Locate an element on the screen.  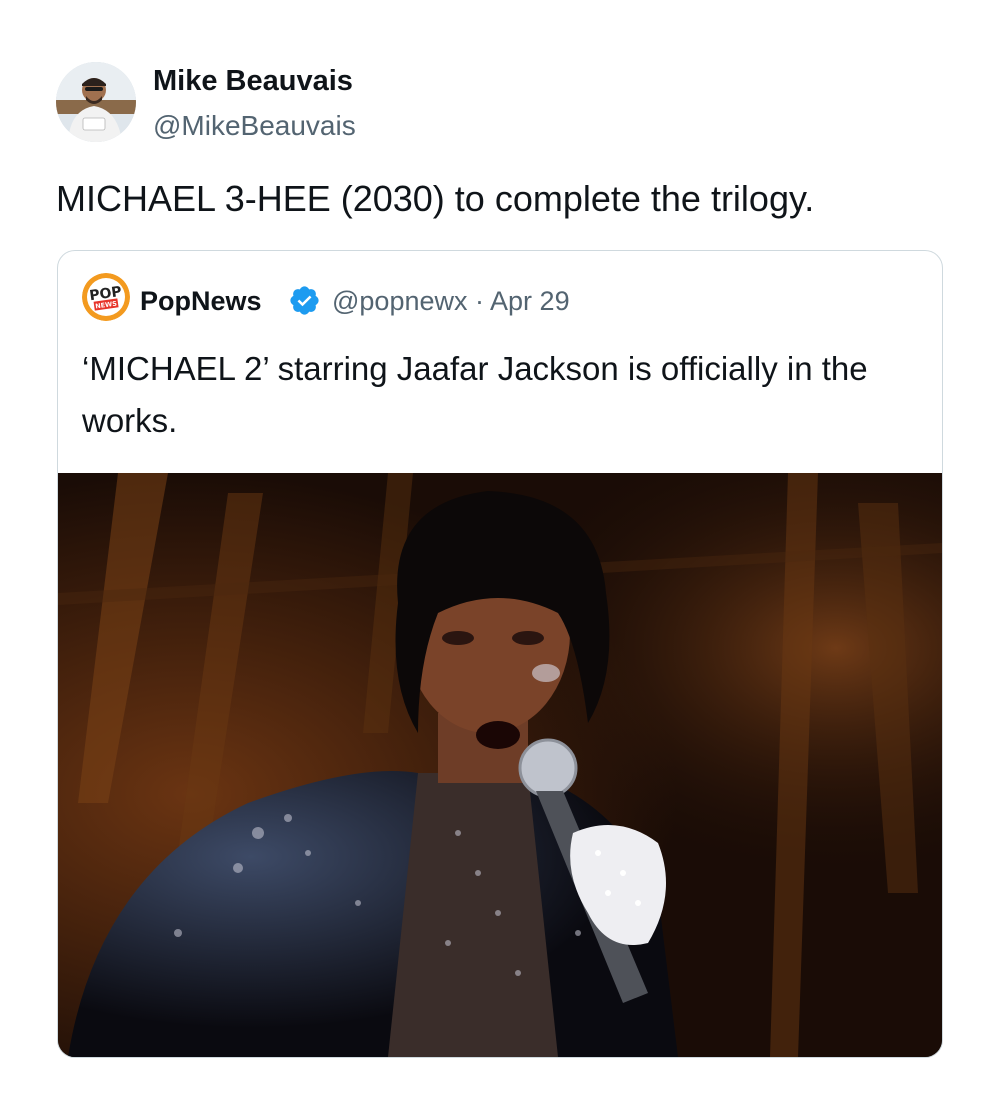
quote-author-handle: @popnewx is located at coordinates (400, 301).